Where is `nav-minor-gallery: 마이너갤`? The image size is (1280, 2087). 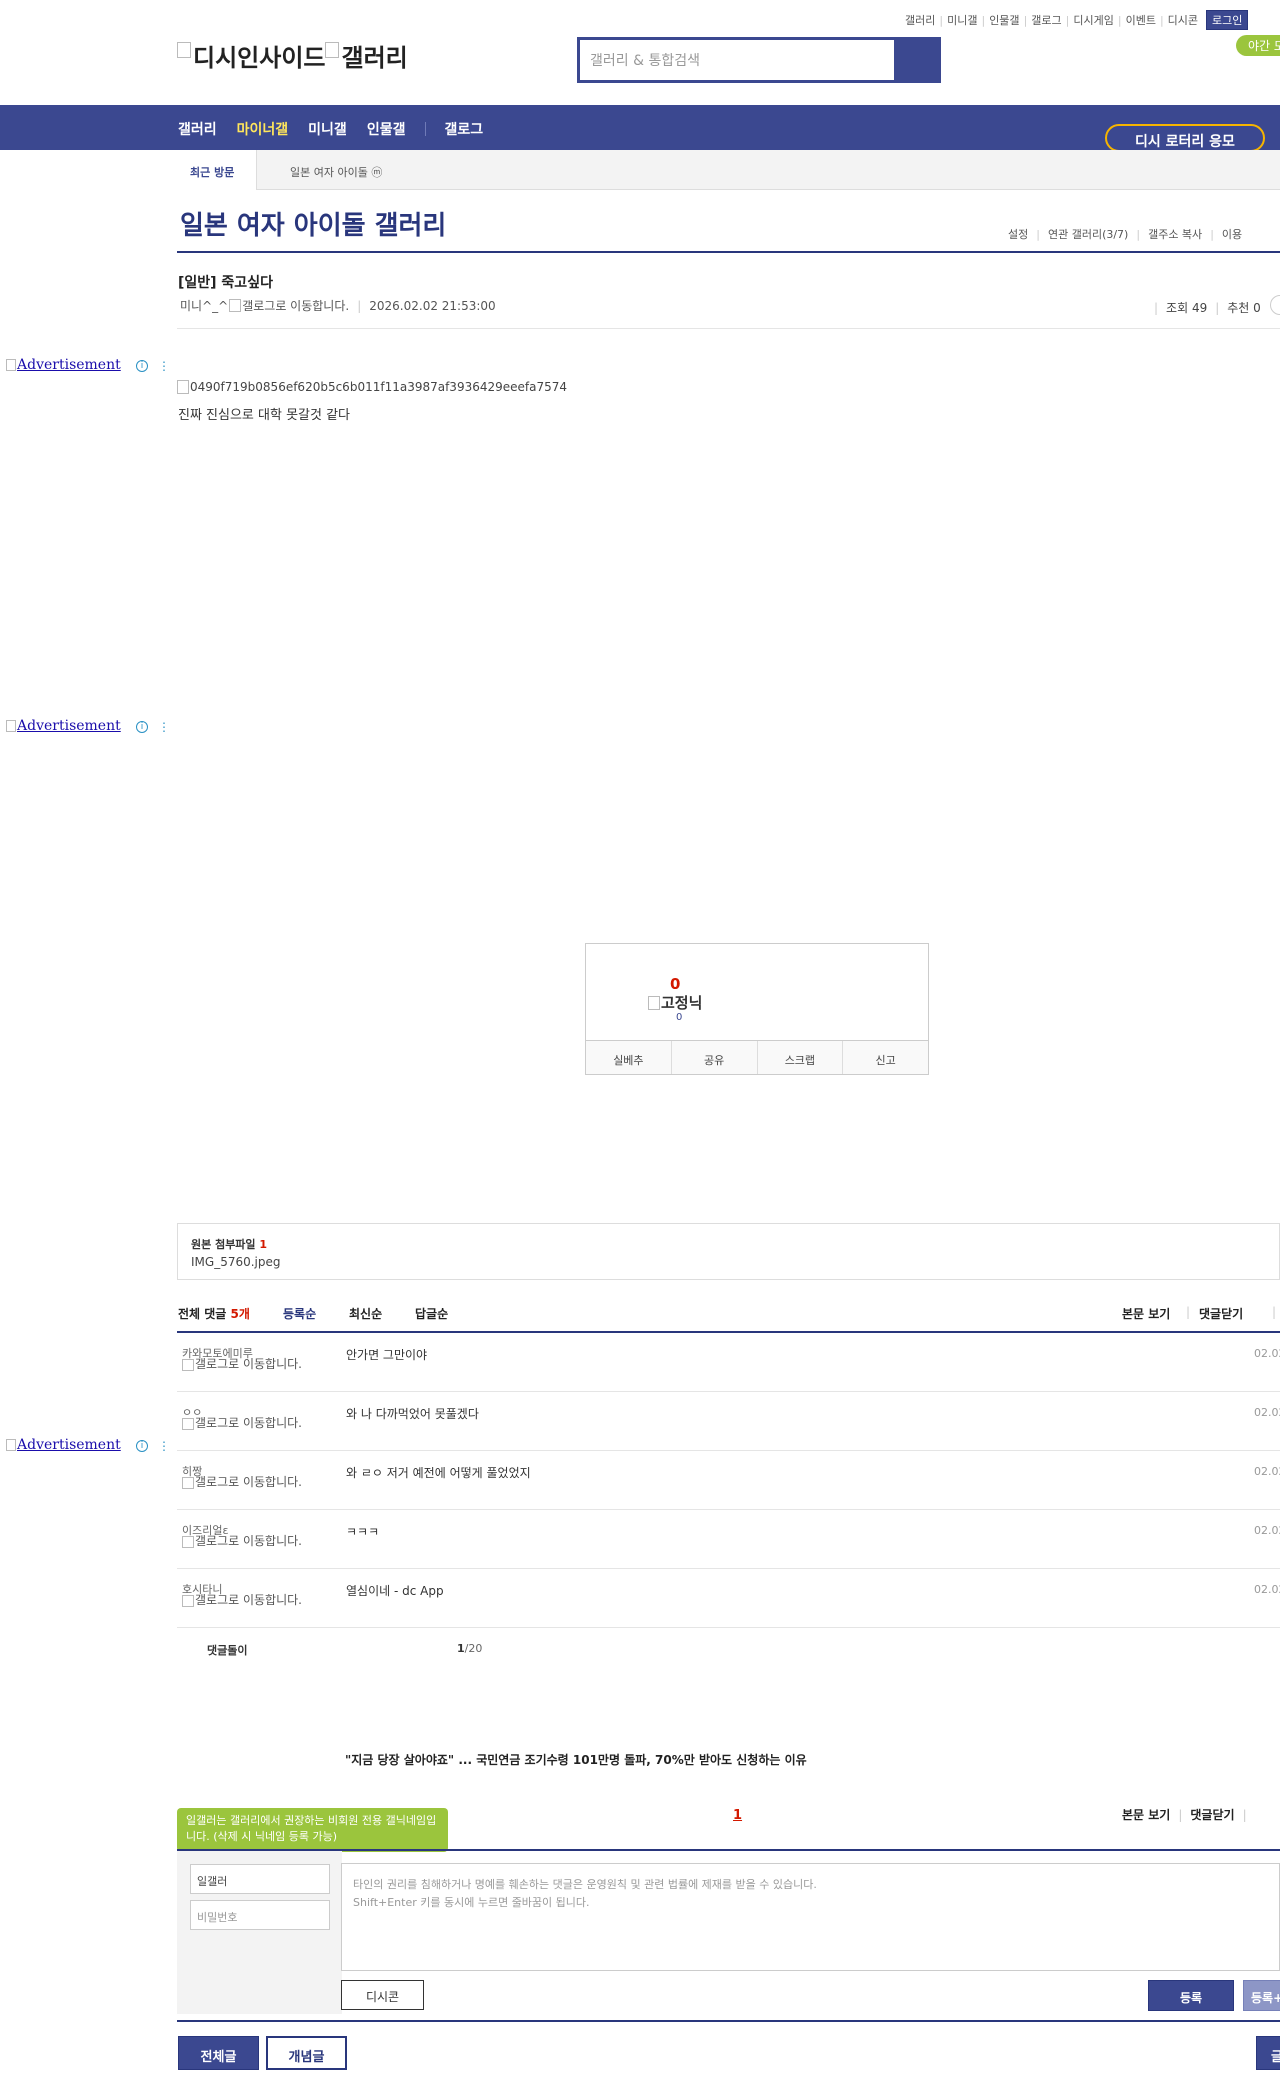 nav-minor-gallery: 마이너갤 is located at coordinates (263, 129).